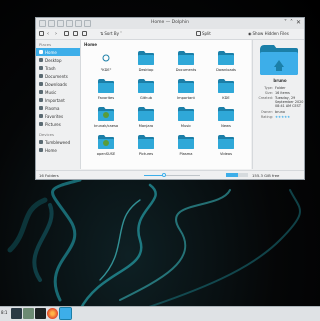  I want to click on file-item: Pictures, so click(146, 148).